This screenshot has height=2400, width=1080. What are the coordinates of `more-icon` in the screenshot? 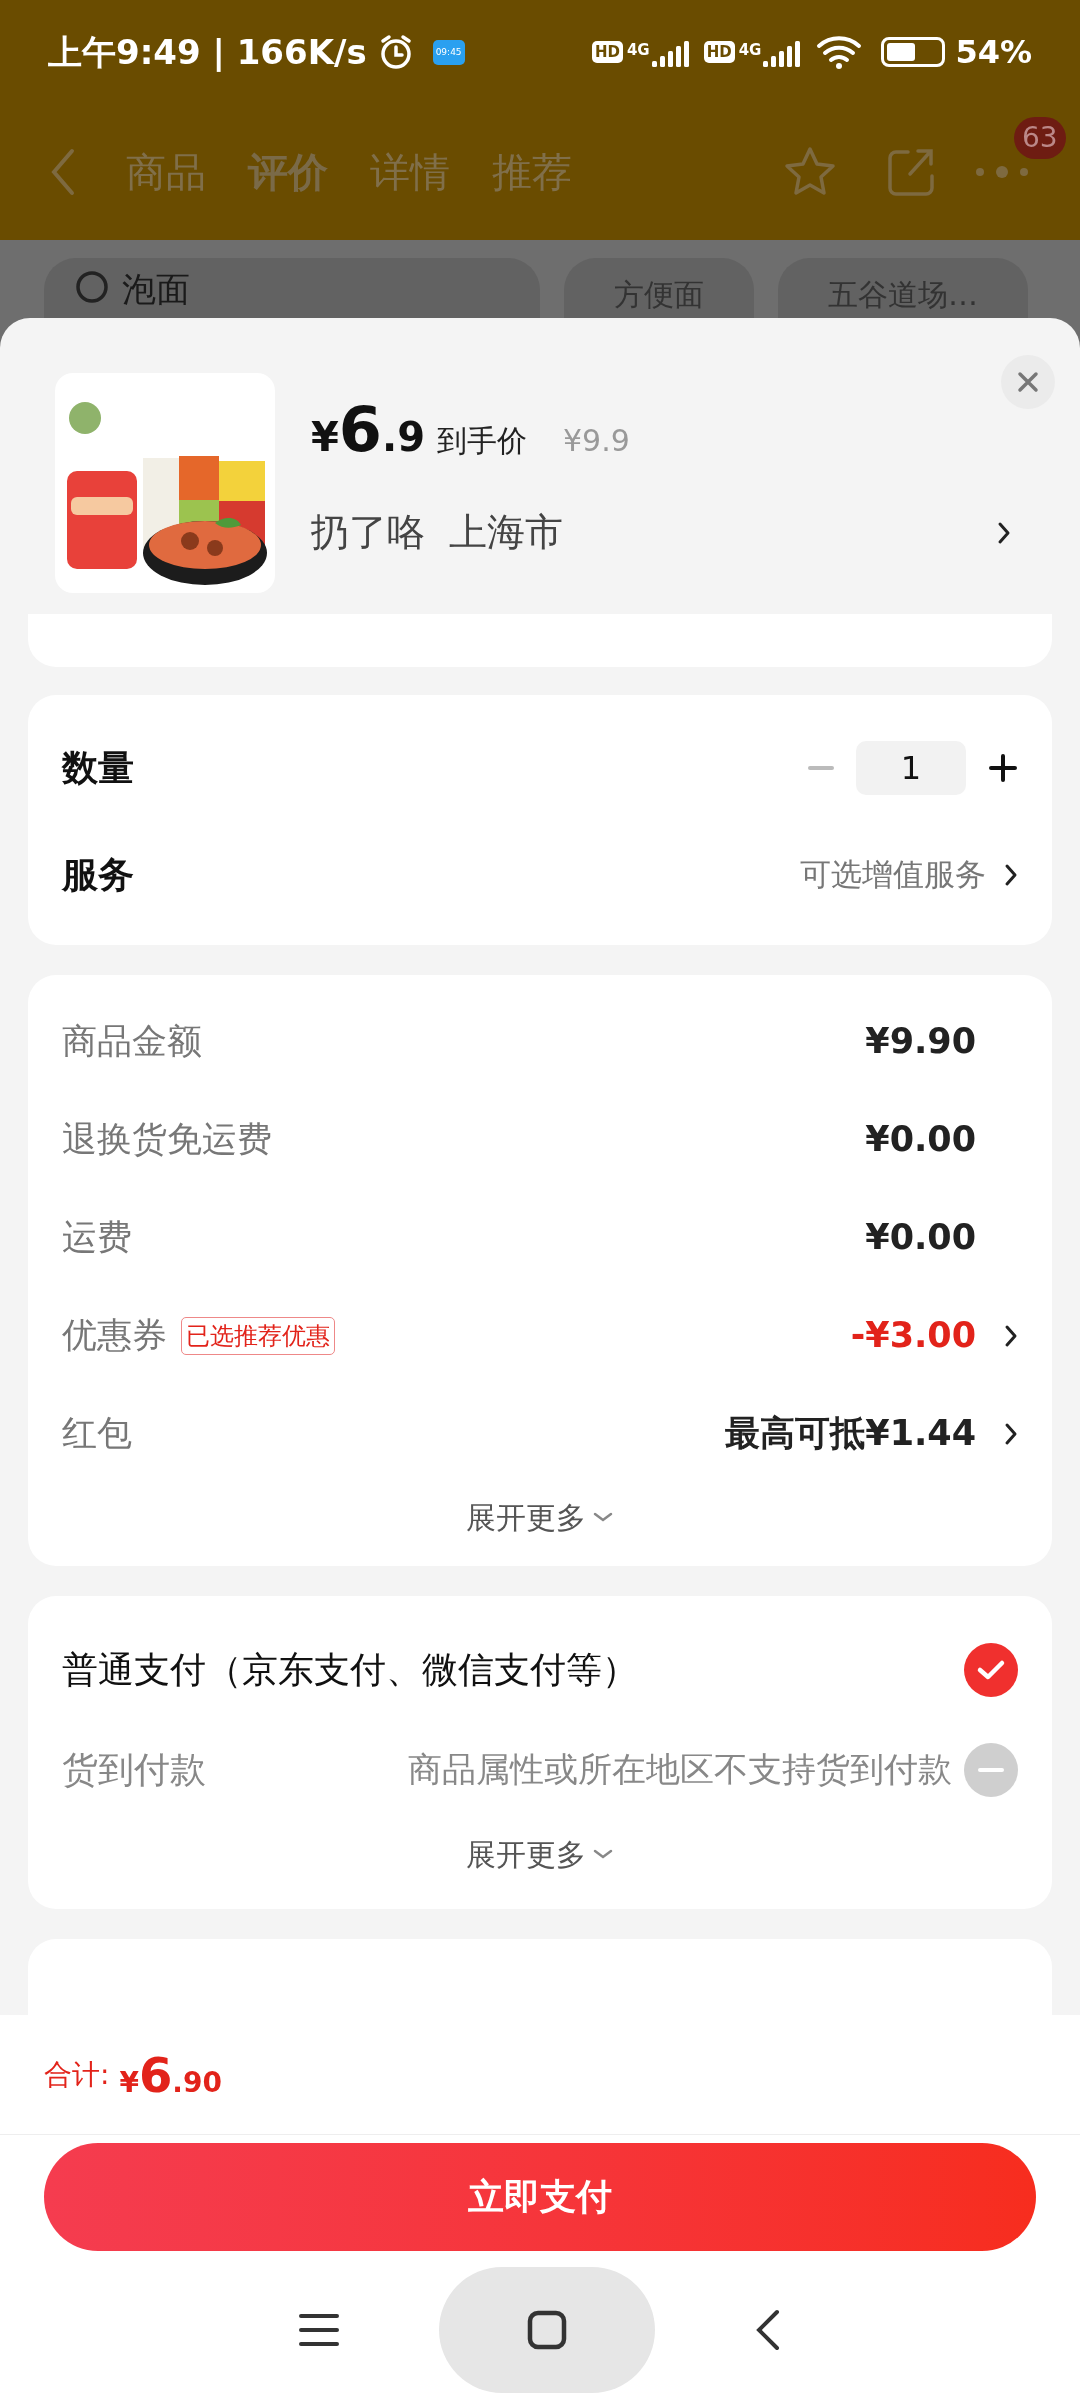 It's located at (1002, 172).